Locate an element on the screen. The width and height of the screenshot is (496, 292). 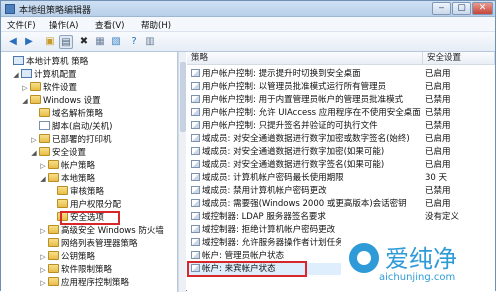
column-header-policy: 策略 is located at coordinates (305, 58).